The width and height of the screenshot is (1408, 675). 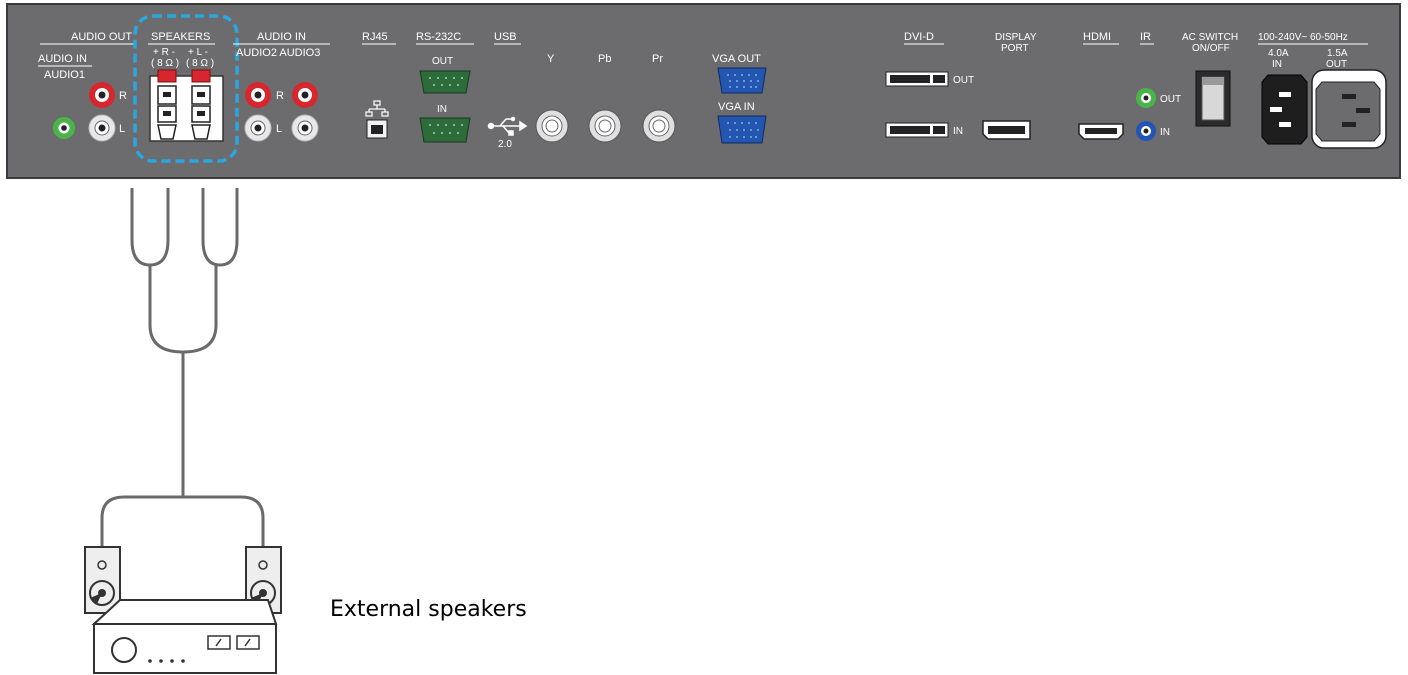 I want to click on audio2-l-label: L, so click(x=279, y=129).